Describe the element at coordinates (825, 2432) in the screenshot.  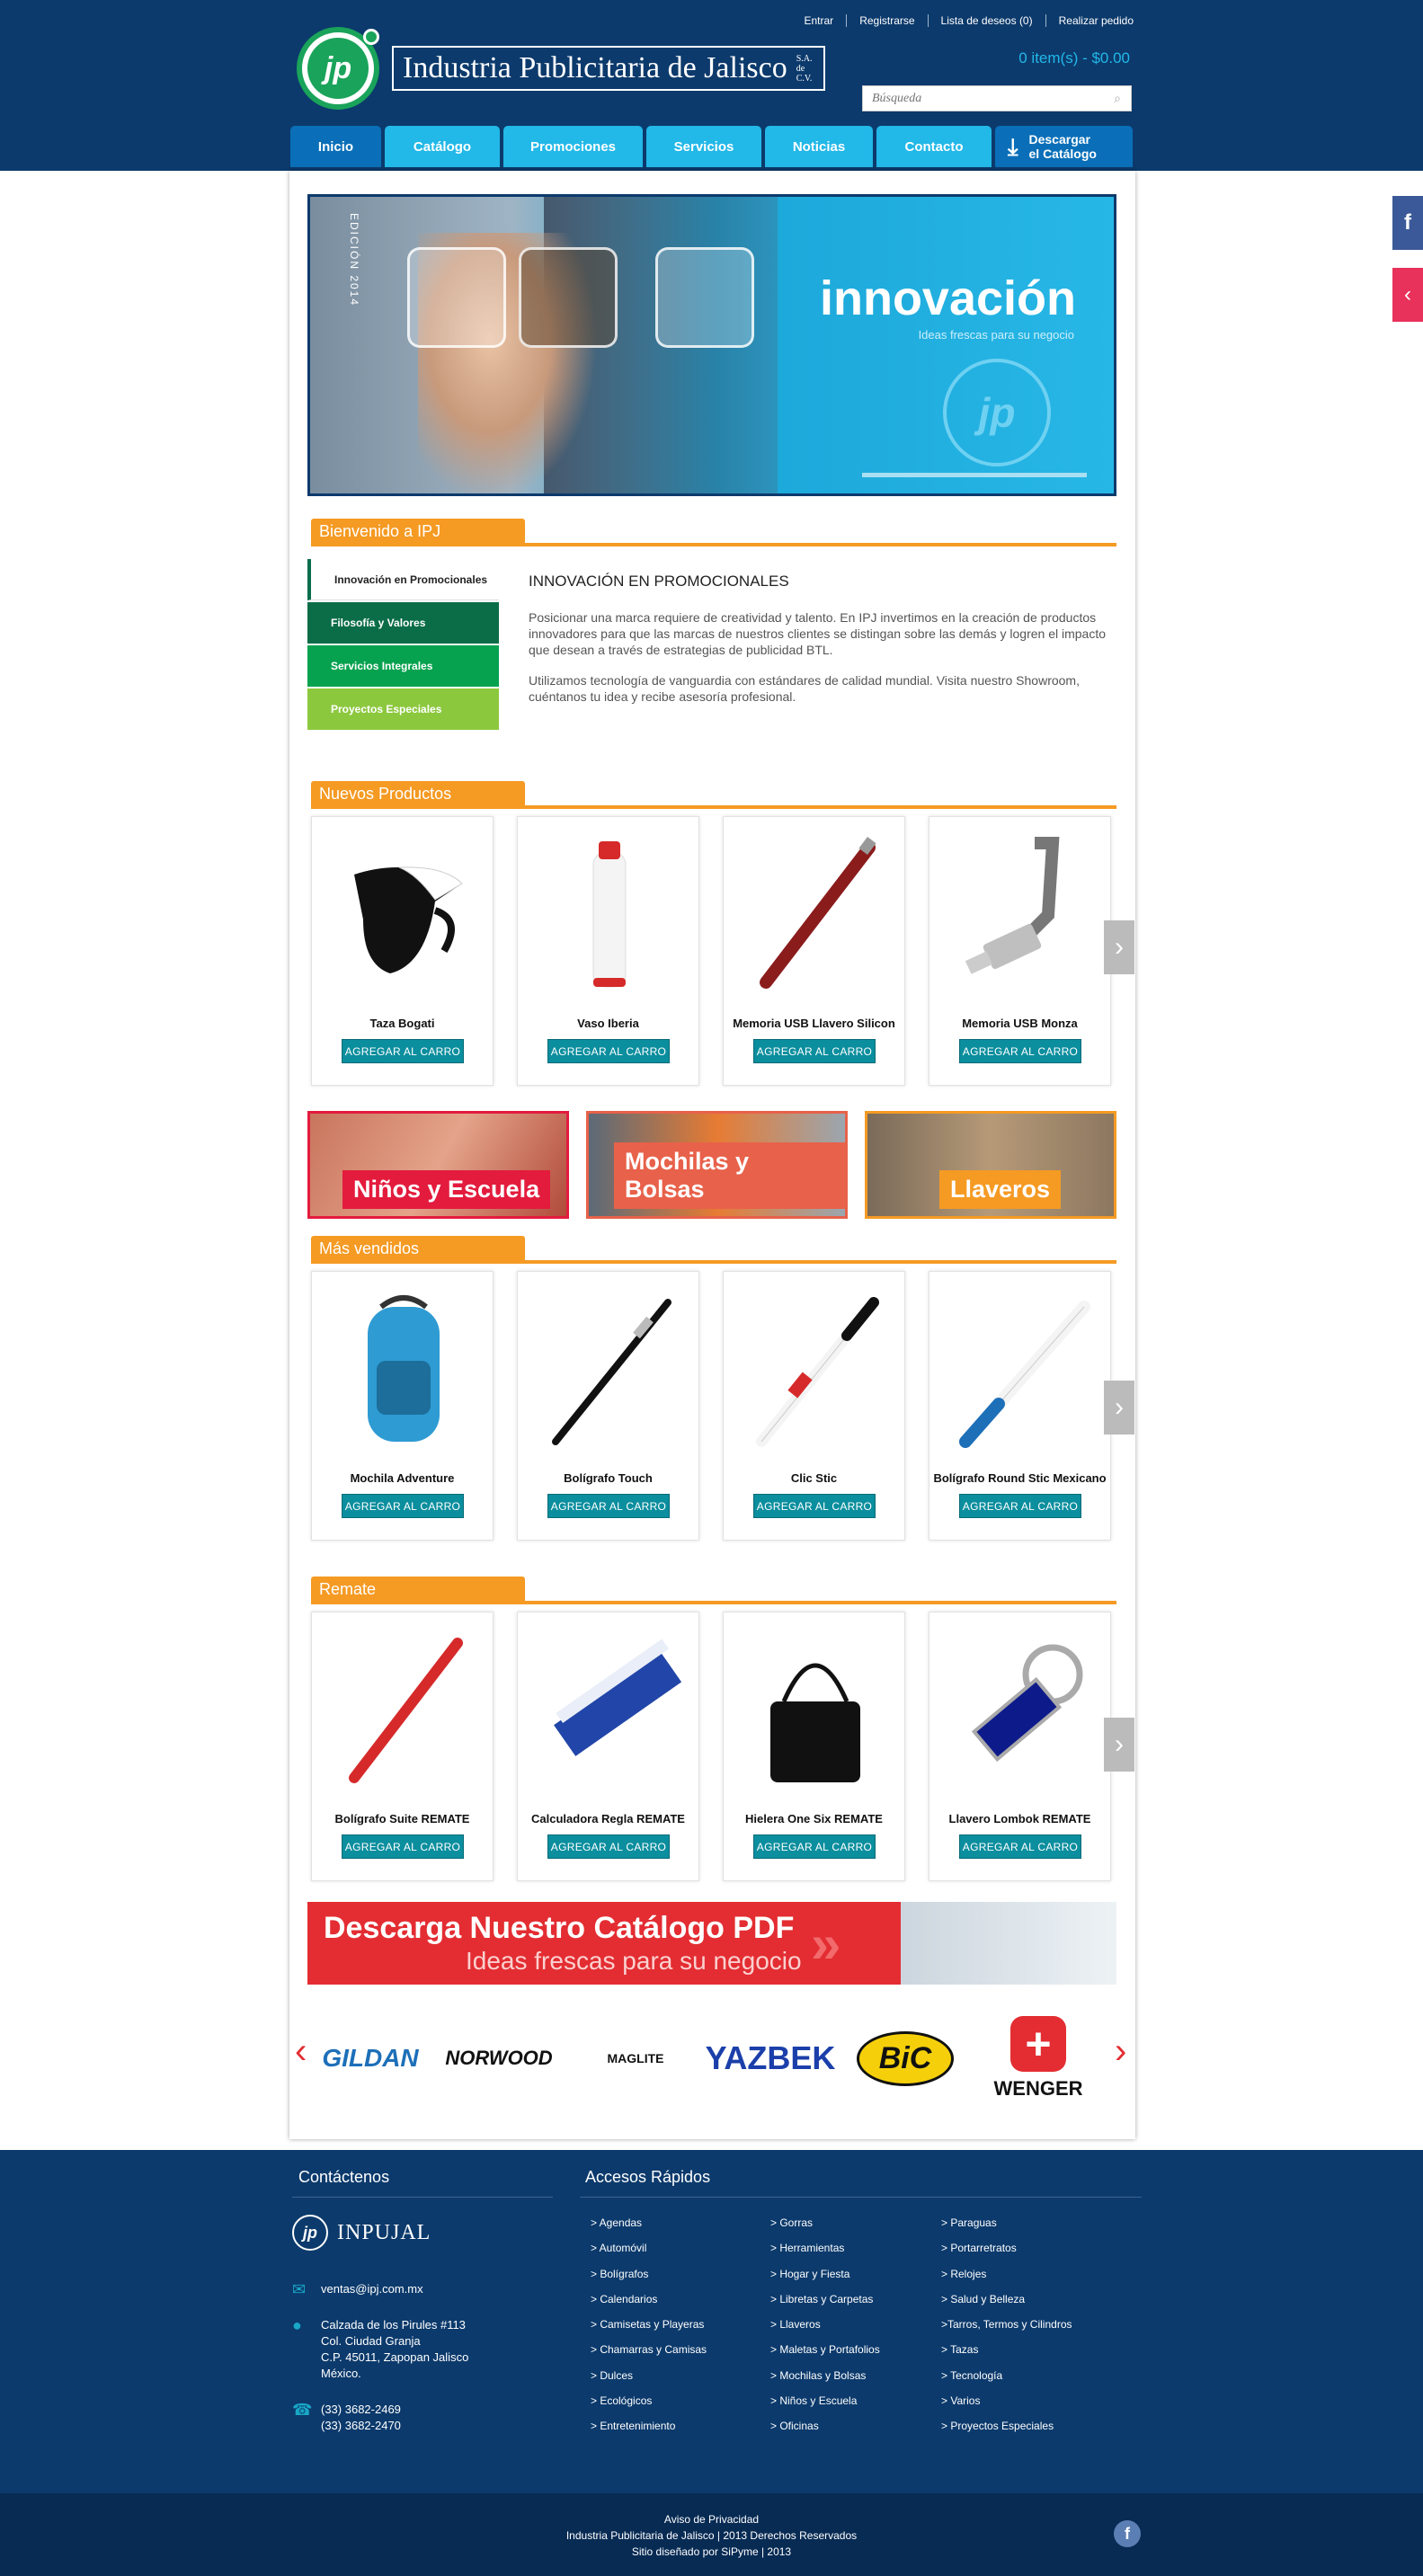
I see `quick-link: > Oficinas` at that location.